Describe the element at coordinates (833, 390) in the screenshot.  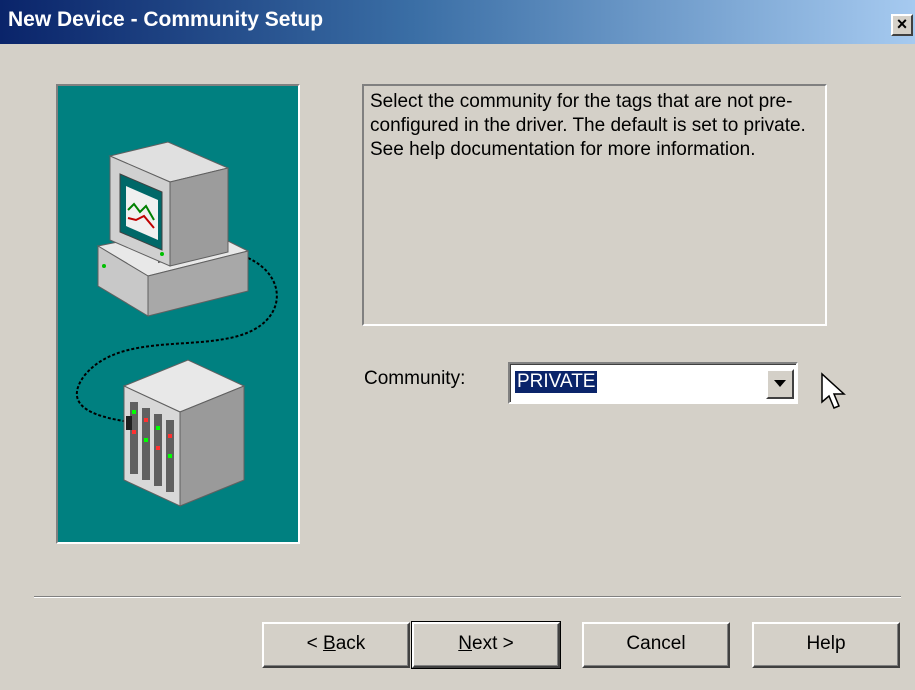
I see `mouse-cursor-icon` at that location.